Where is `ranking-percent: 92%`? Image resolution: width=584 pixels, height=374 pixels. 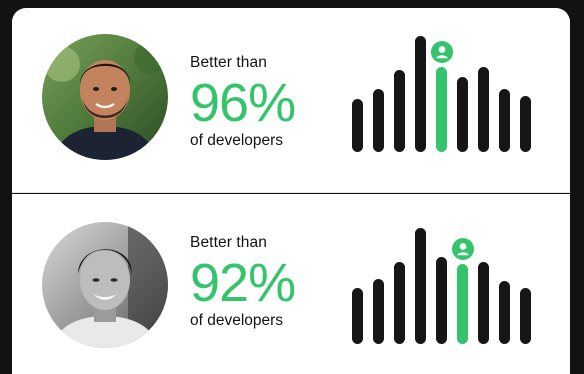
ranking-percent: 92% is located at coordinates (243, 283).